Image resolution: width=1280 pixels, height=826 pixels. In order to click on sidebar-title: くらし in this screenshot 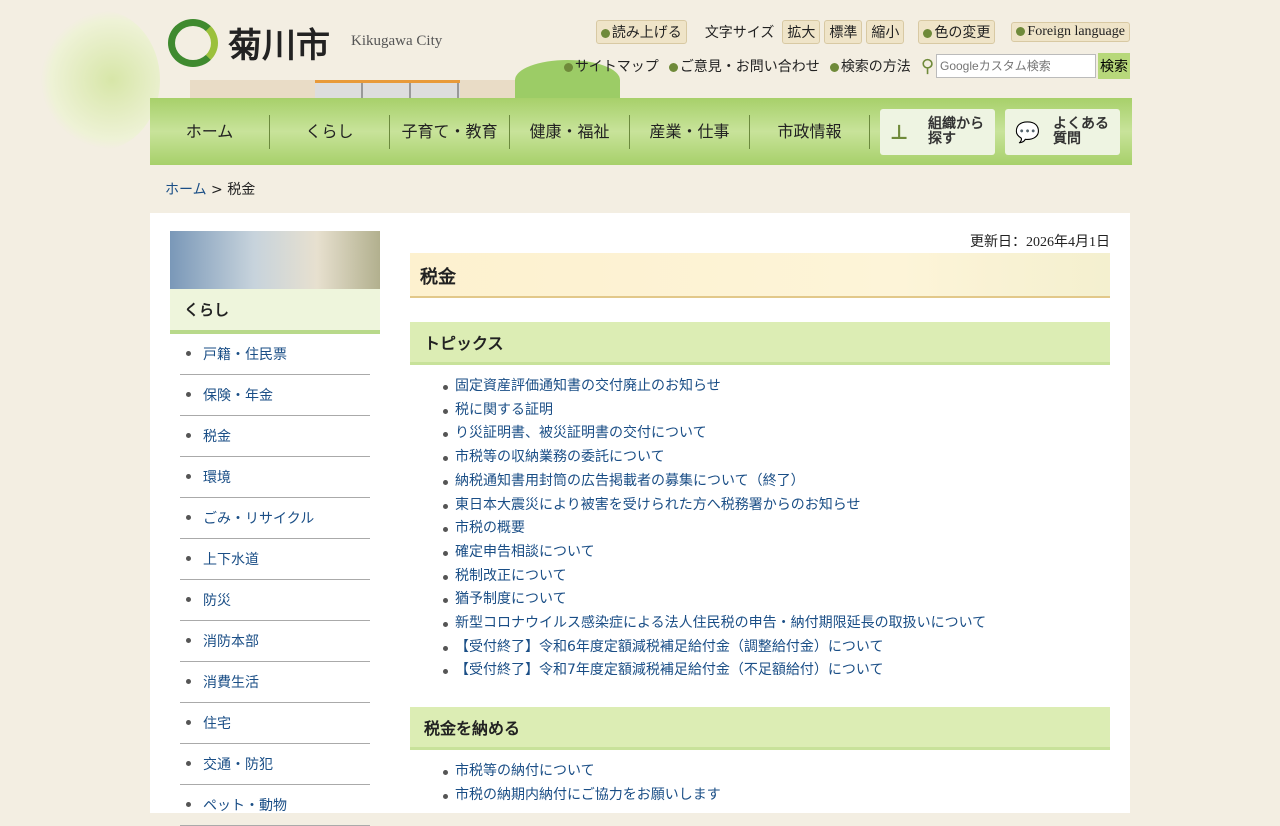, I will do `click(275, 311)`.